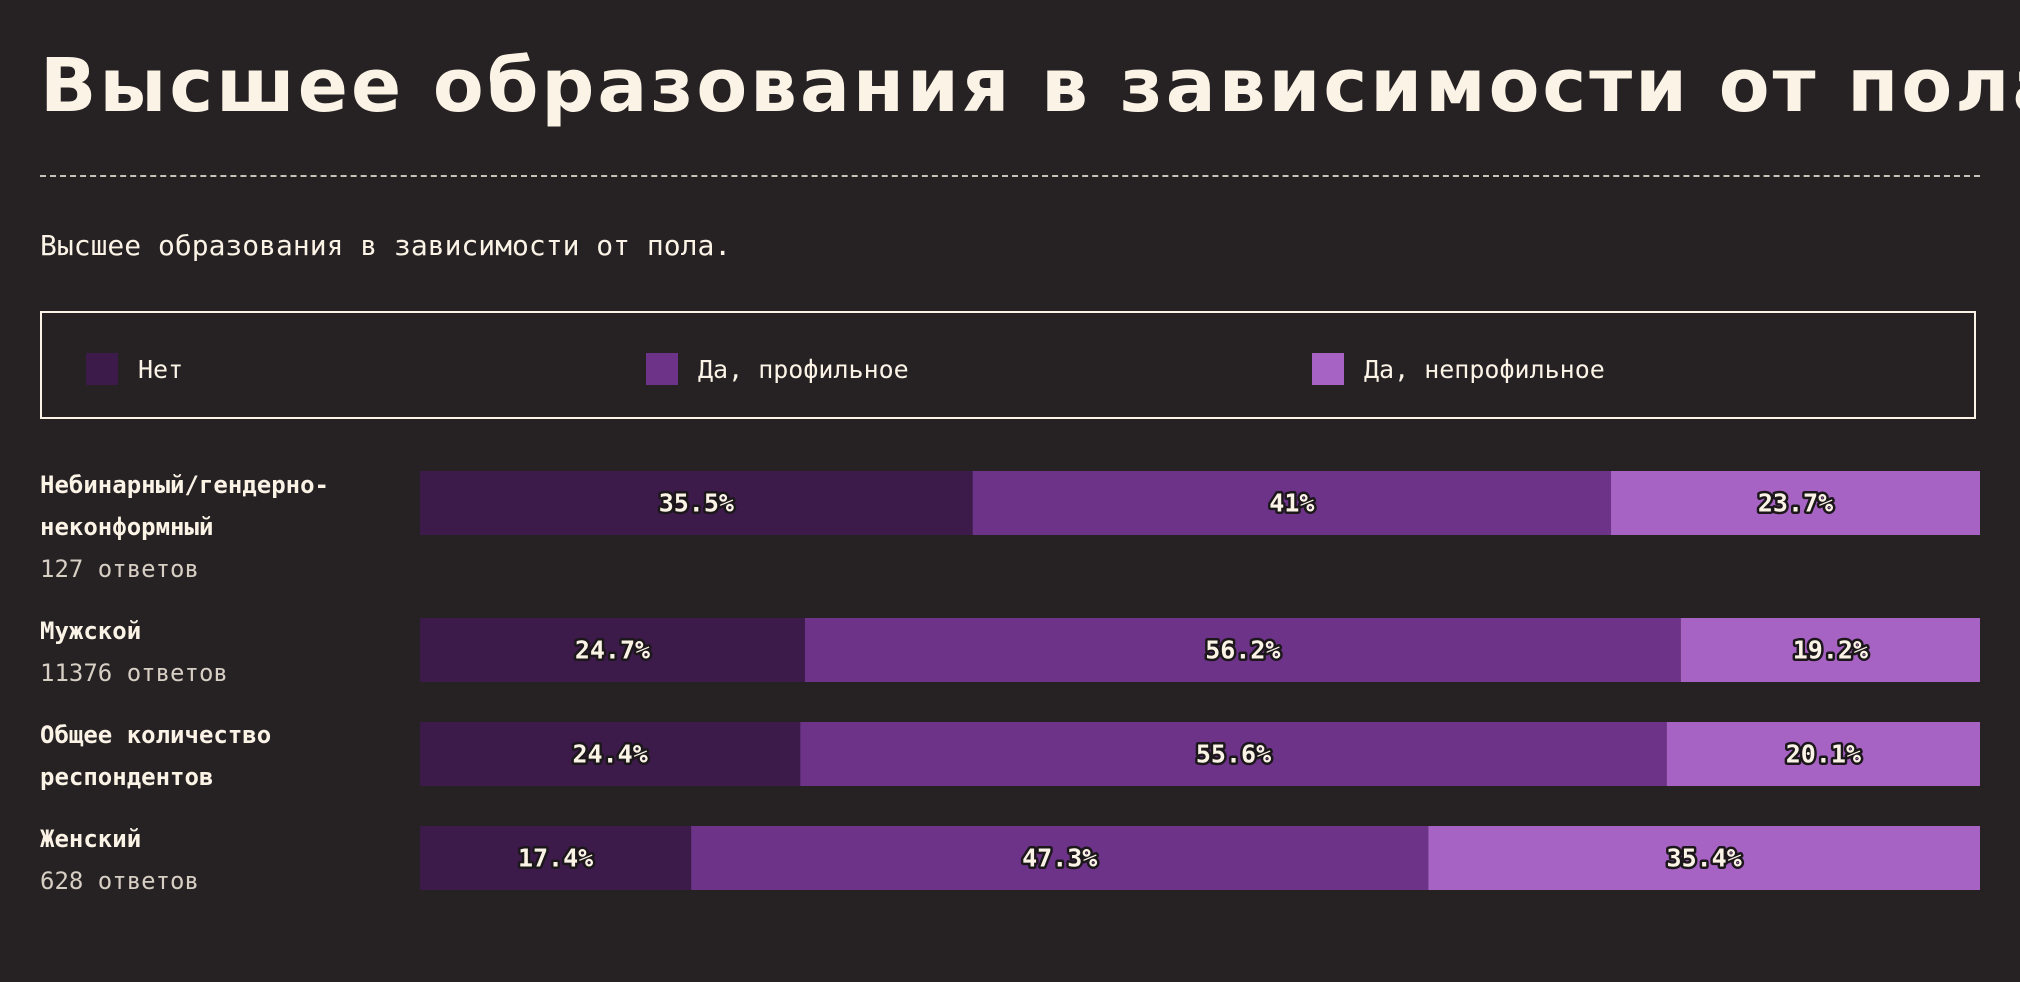 The image size is (2020, 982). I want to click on bar-value-label: 55.6%, so click(1233, 754).